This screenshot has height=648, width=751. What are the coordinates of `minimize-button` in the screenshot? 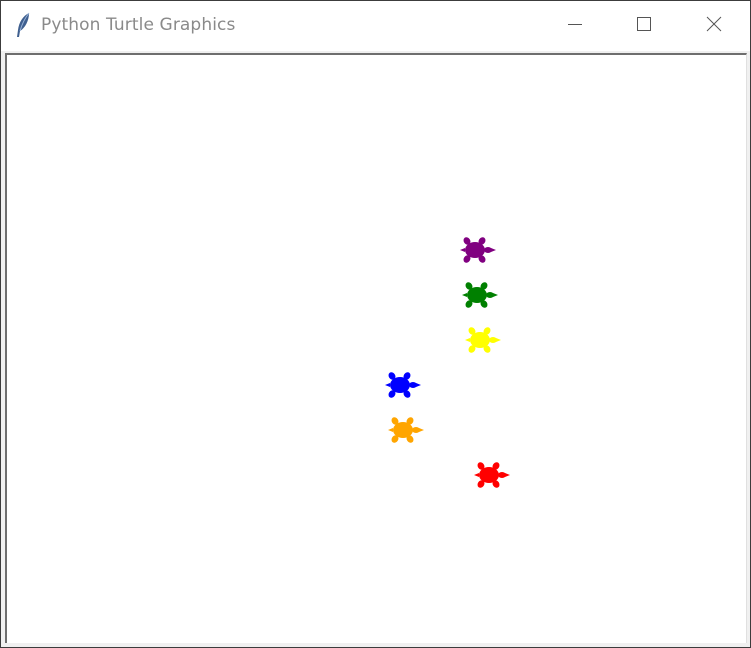 It's located at (575, 26).